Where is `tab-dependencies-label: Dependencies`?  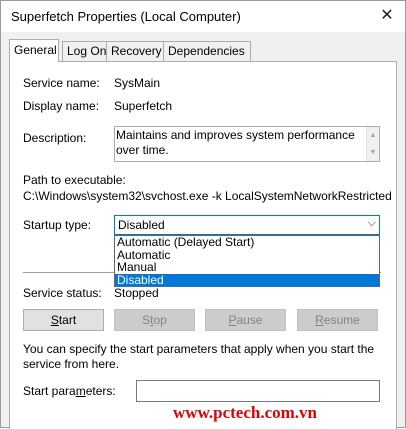
tab-dependencies-label: Dependencies is located at coordinates (206, 51).